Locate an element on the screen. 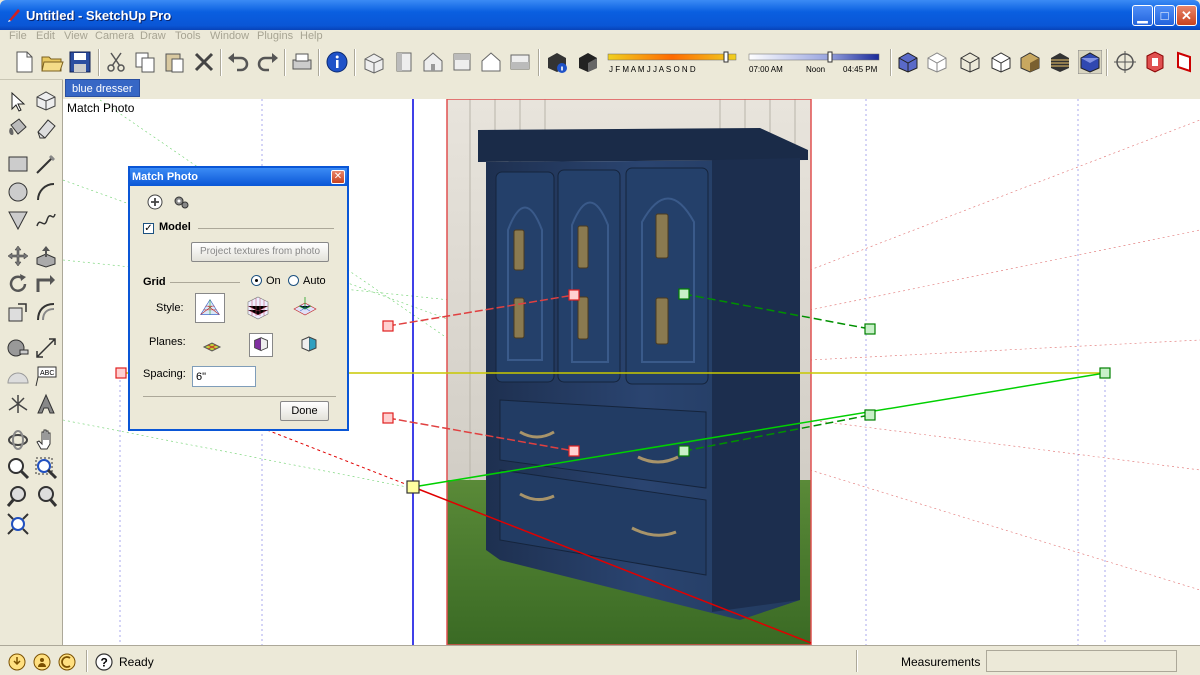  help-icon: ? is located at coordinates (104, 662).